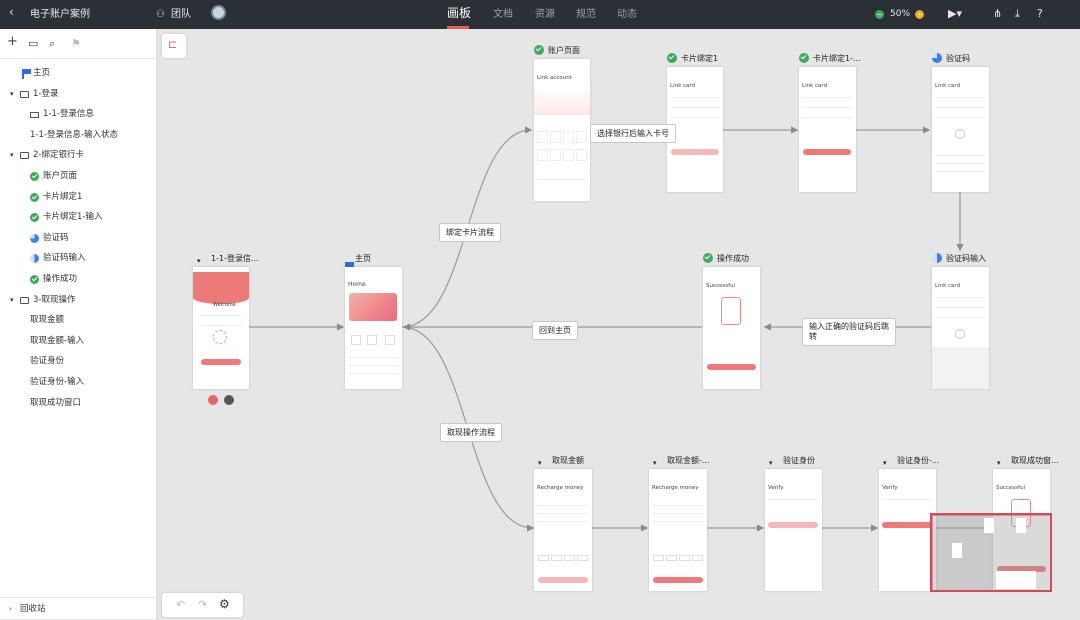 The height and width of the screenshot is (620, 1080). I want to click on screen-label-text: 操作成功, so click(733, 258).